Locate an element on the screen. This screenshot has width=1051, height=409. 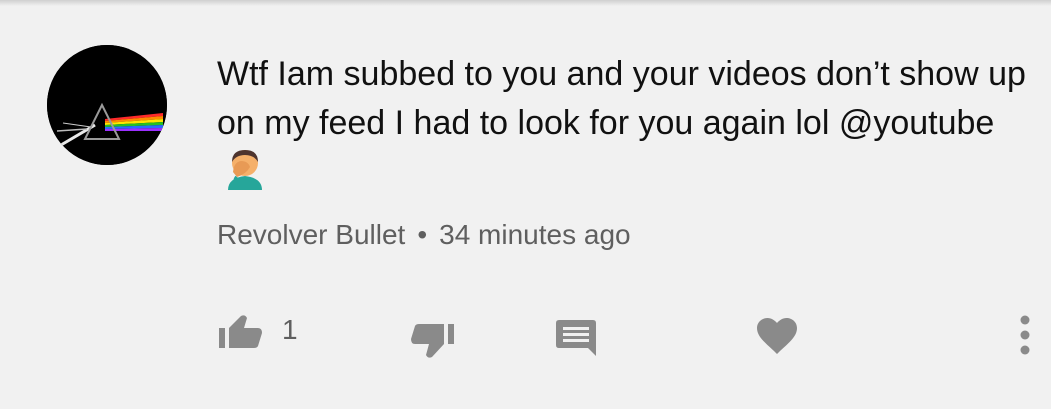
man-facepalming-emoji-icon is located at coordinates (245, 176).